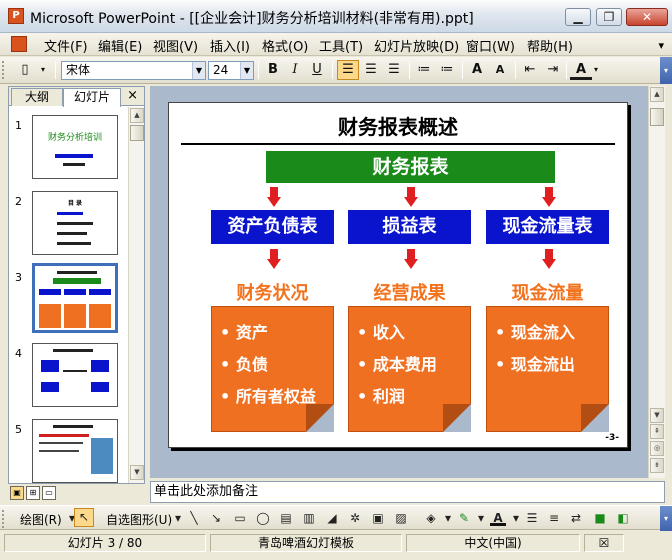 This screenshot has width=672, height=560. What do you see at coordinates (240, 518) in the screenshot?
I see `rectangle-icon: ▭` at bounding box center [240, 518].